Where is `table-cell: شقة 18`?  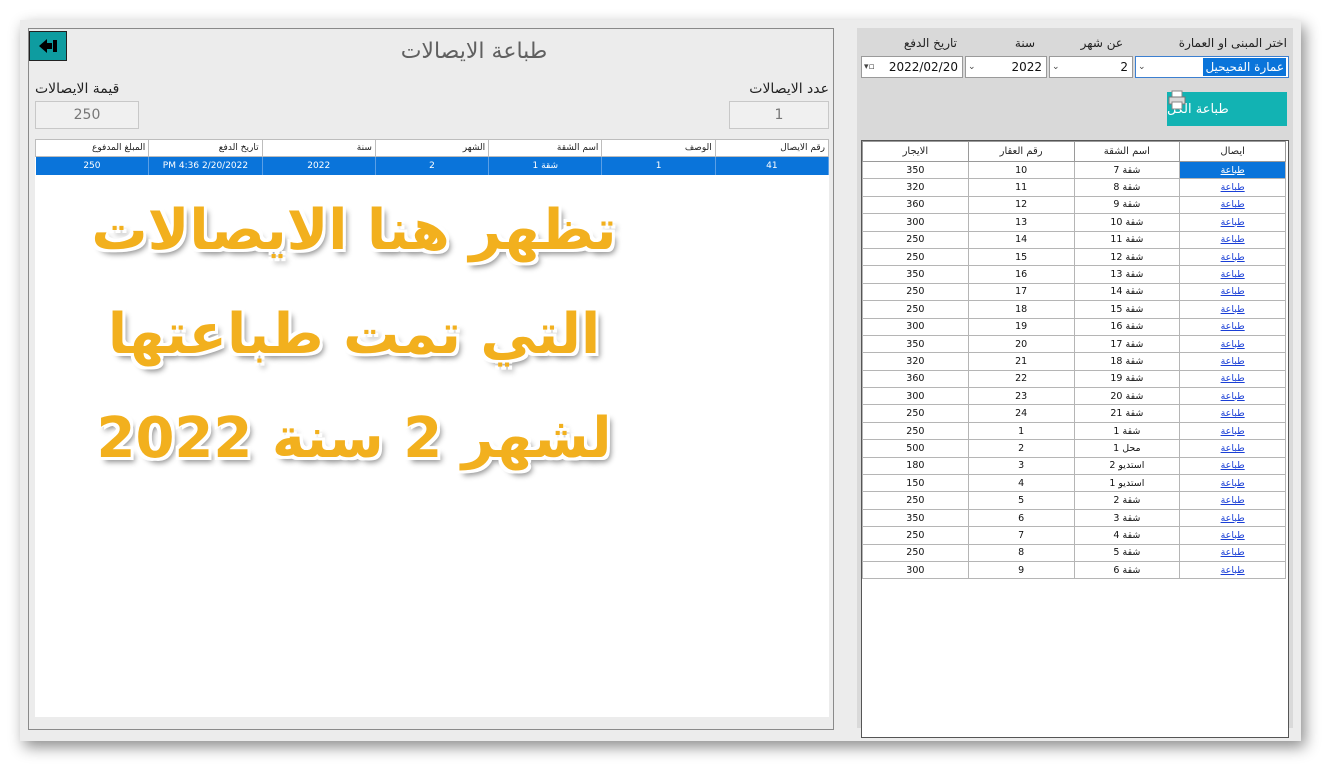
table-cell: شقة 18 is located at coordinates (1127, 361).